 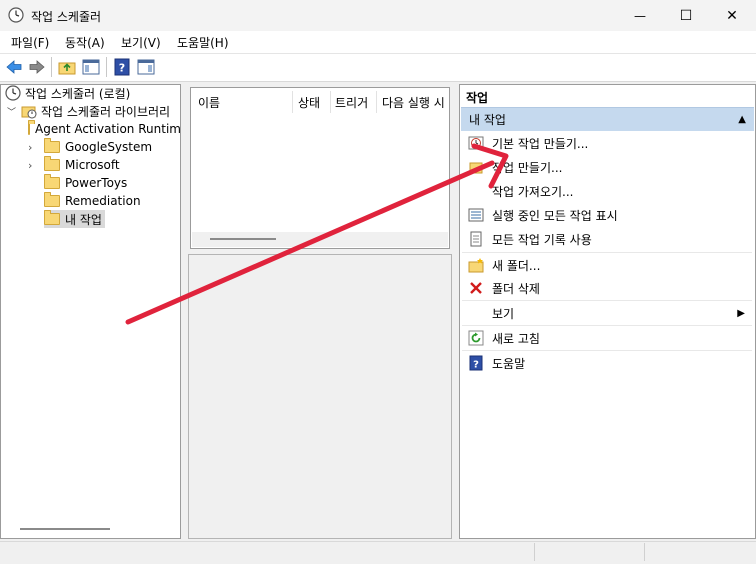 I want to click on action-label: 모든 작업 기록 사용, so click(x=542, y=239).